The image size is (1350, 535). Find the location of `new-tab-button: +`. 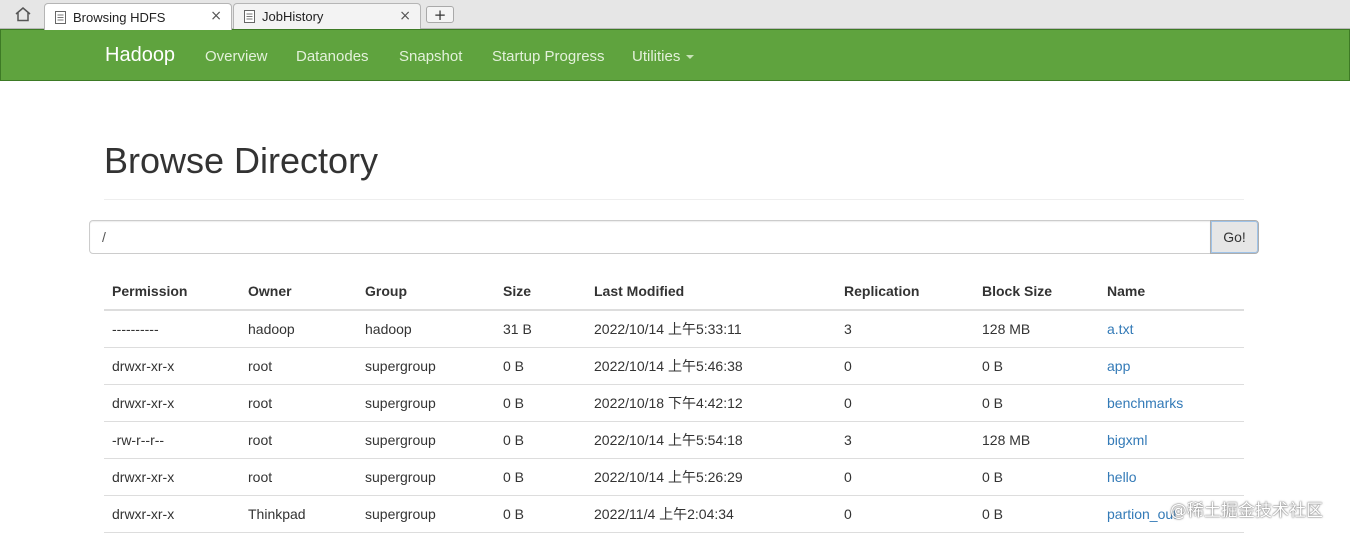

new-tab-button: + is located at coordinates (440, 14).